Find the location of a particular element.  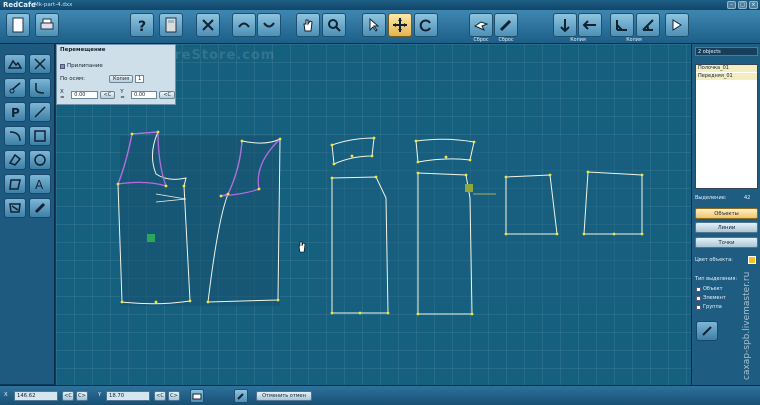

line-tool-button is located at coordinates (40, 112).